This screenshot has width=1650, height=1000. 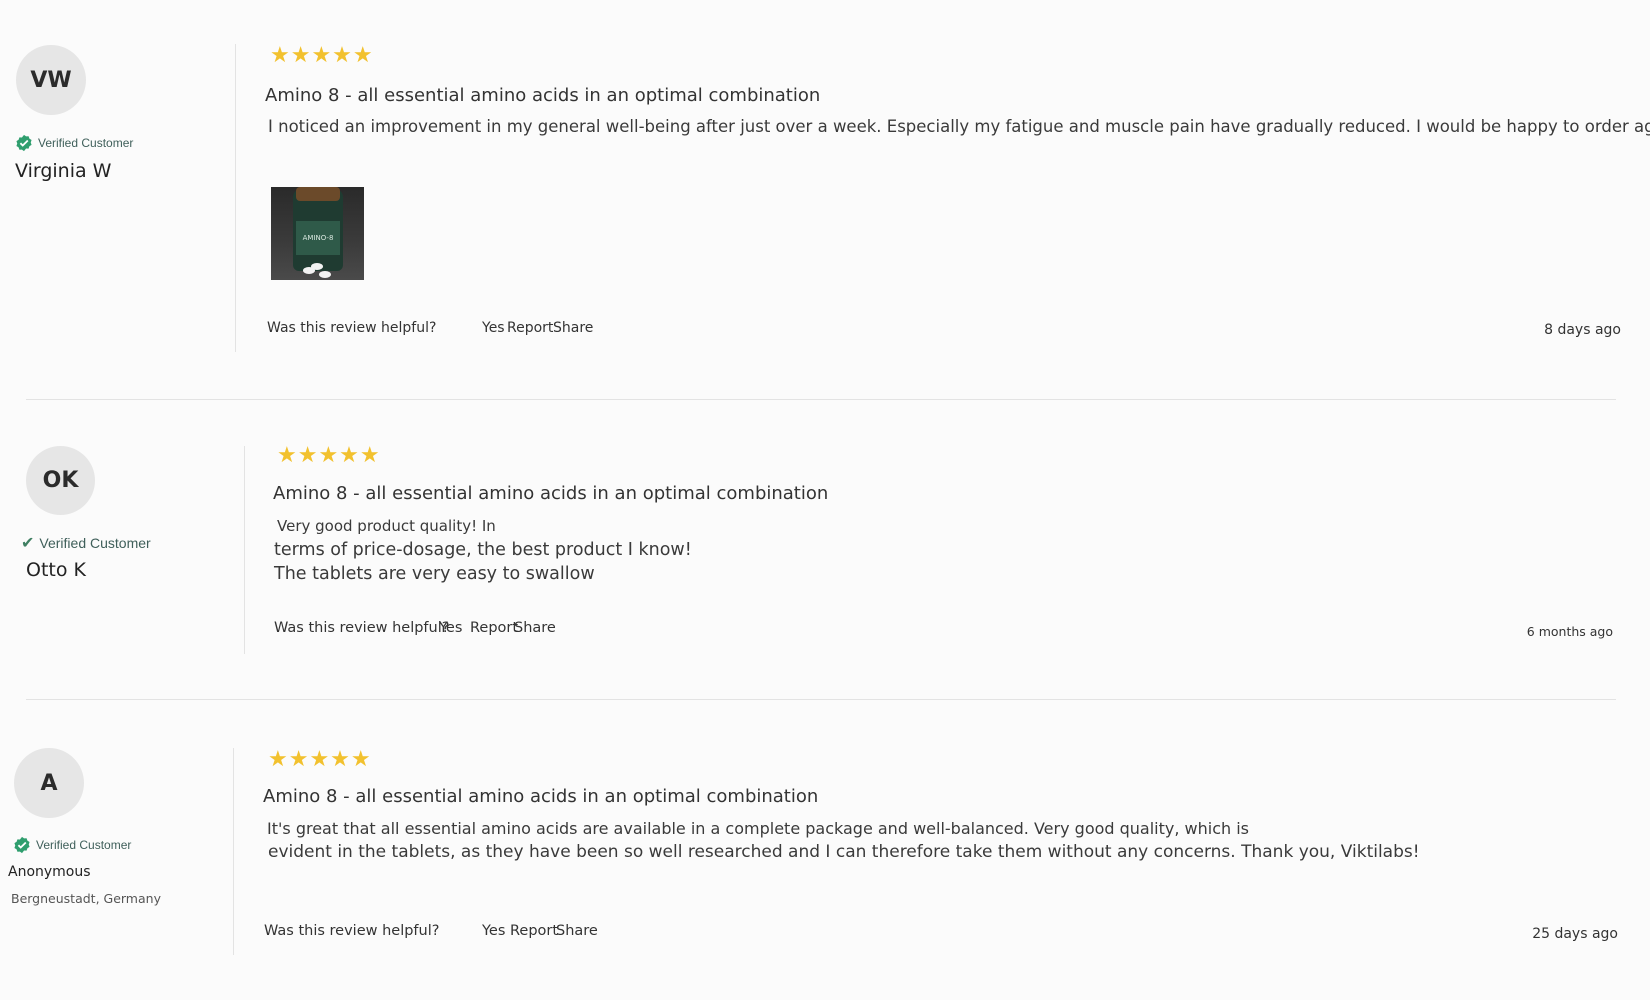 I want to click on review-body-line: Very good product quality! In, so click(x=386, y=526).